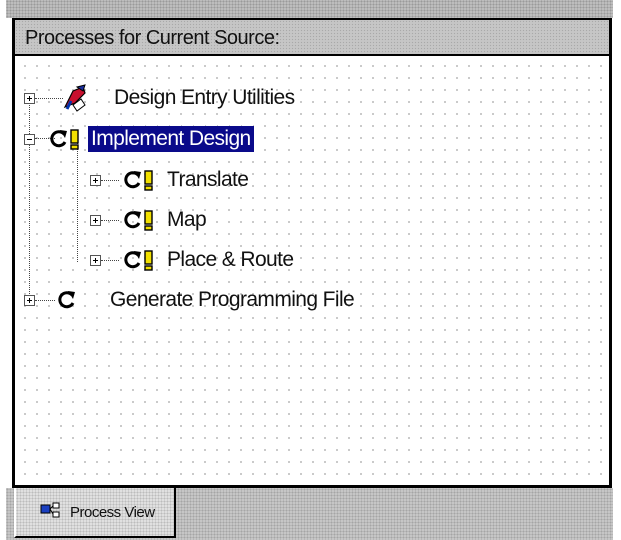 Image resolution: width=621 pixels, height=540 pixels. I want to click on tree-item-label: Map, so click(187, 219).